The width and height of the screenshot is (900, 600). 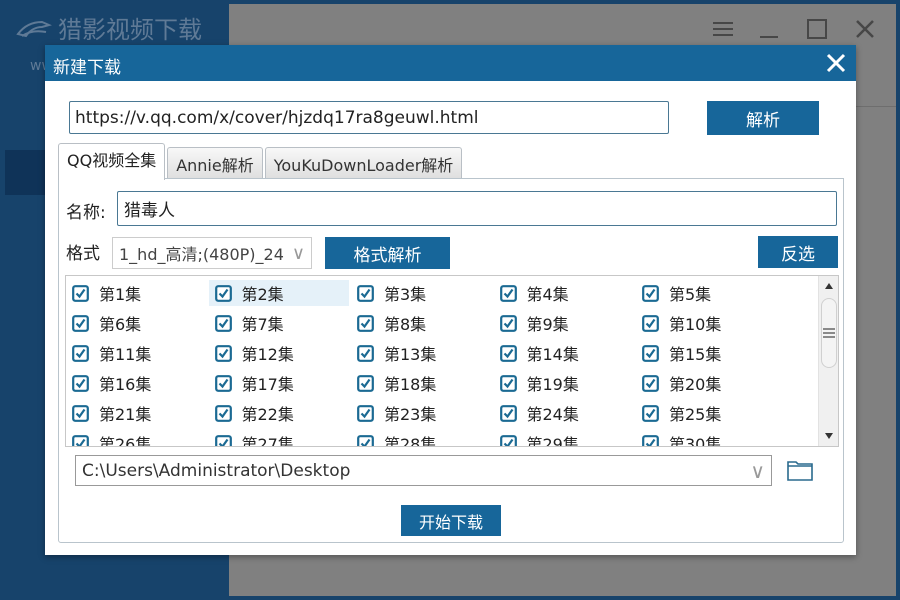 I want to click on episode-checkbox-item: 第3集, so click(x=421, y=293).